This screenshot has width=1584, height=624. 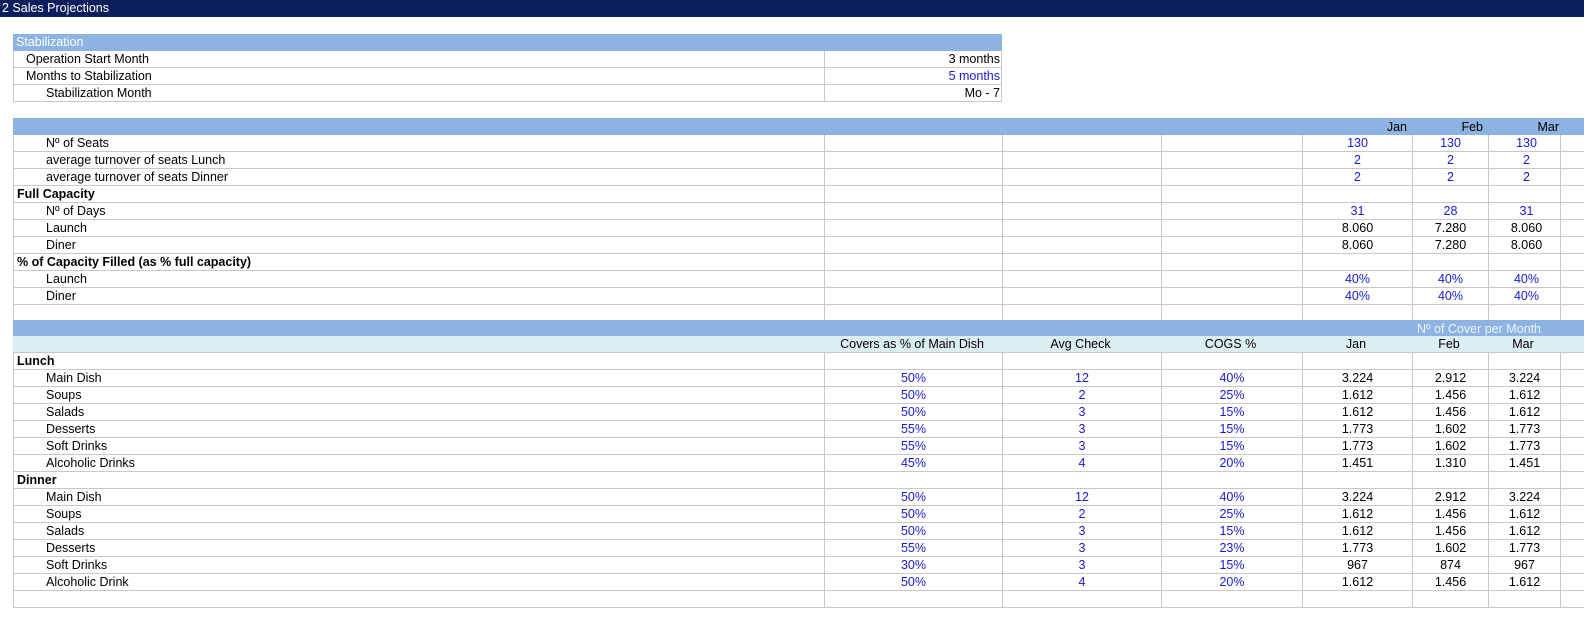 What do you see at coordinates (1524, 378) in the screenshot?
I see `covers-value: 3.224` at bounding box center [1524, 378].